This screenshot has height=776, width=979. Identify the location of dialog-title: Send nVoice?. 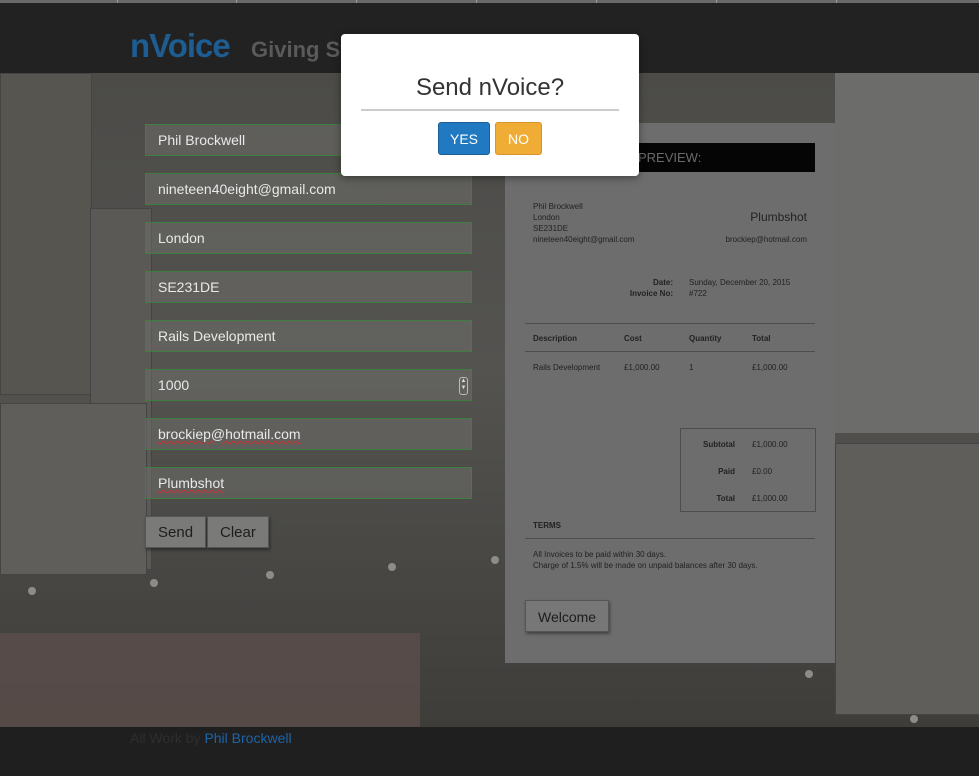
(490, 87).